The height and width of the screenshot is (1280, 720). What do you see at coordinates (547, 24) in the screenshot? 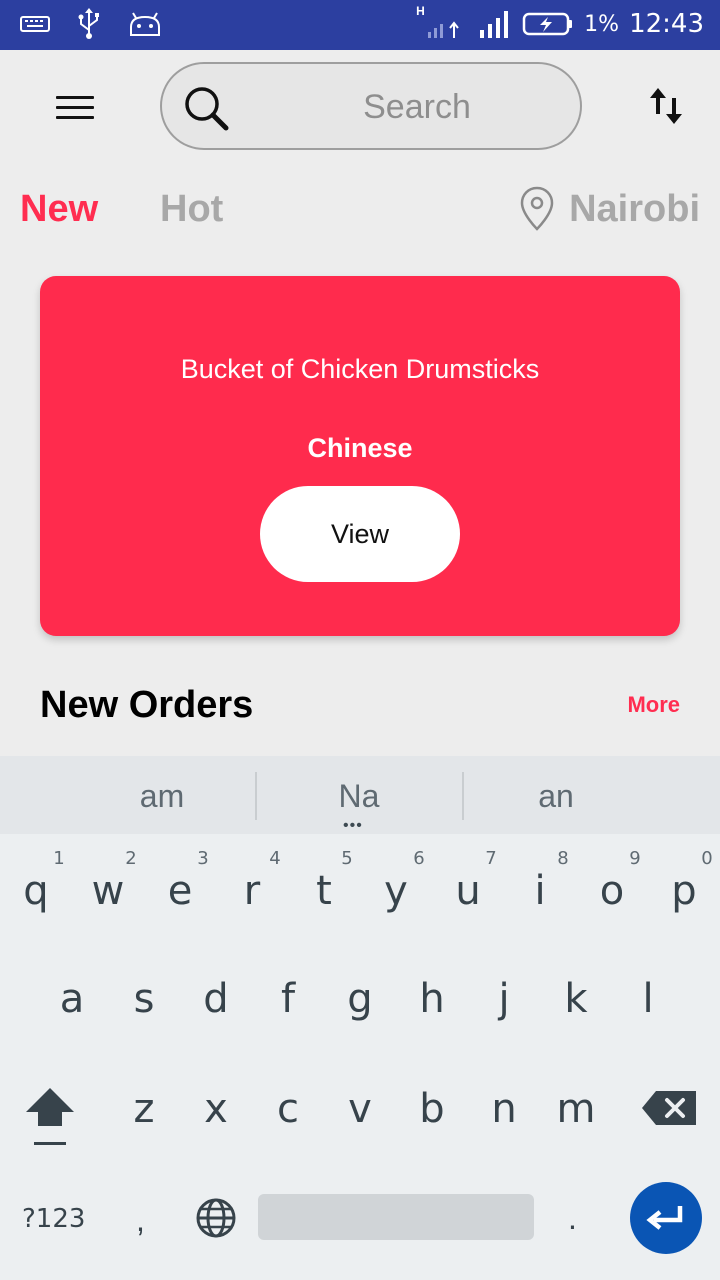
I see `battery-charging-icon` at bounding box center [547, 24].